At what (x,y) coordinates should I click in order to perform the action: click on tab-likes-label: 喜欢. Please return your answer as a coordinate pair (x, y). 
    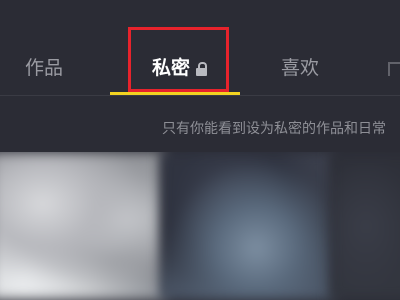
    Looking at the image, I should click on (300, 68).